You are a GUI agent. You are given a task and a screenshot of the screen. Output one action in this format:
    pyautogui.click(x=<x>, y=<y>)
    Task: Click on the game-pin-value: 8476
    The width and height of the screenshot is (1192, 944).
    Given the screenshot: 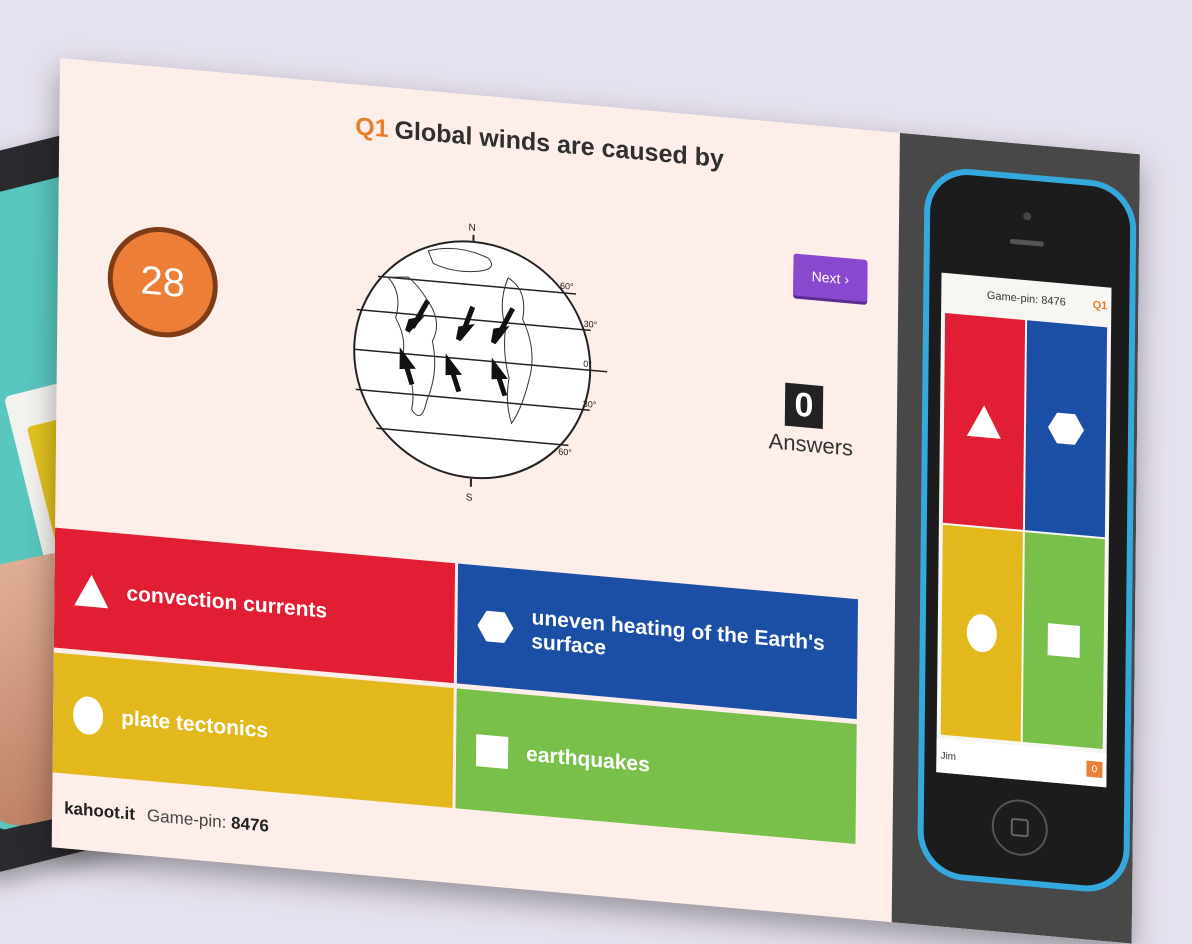 What is the action you would take?
    pyautogui.click(x=250, y=824)
    